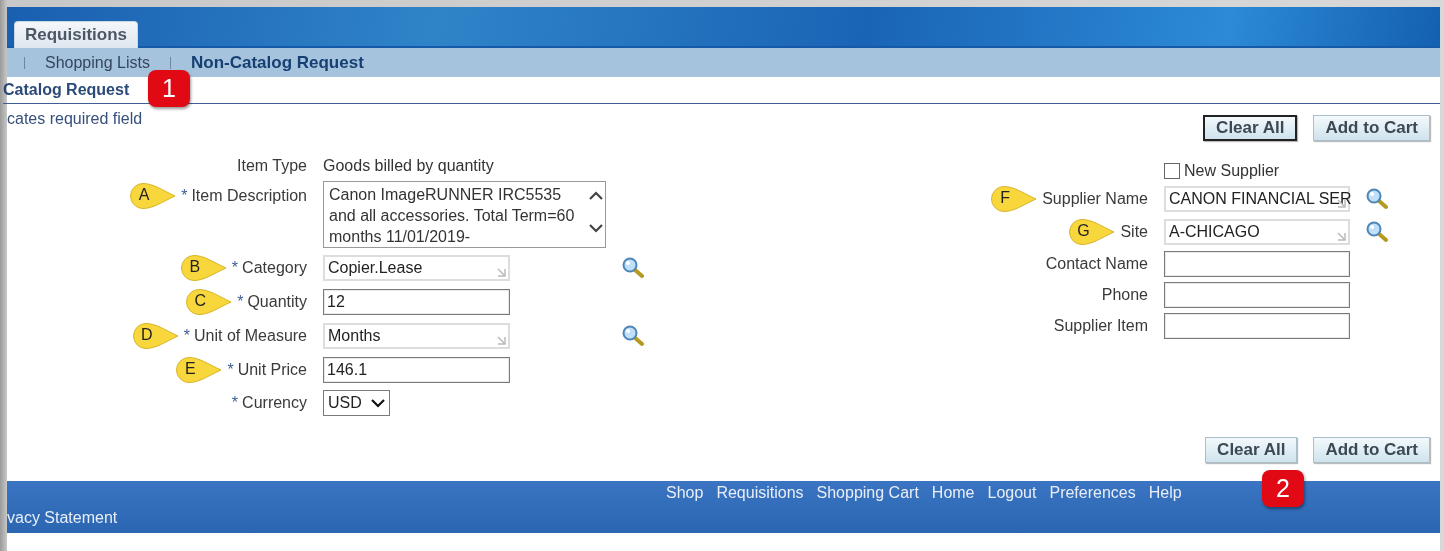 The image size is (1444, 551). Describe the element at coordinates (97, 62) in the screenshot. I see `subnav-link: Shopping Lists` at that location.